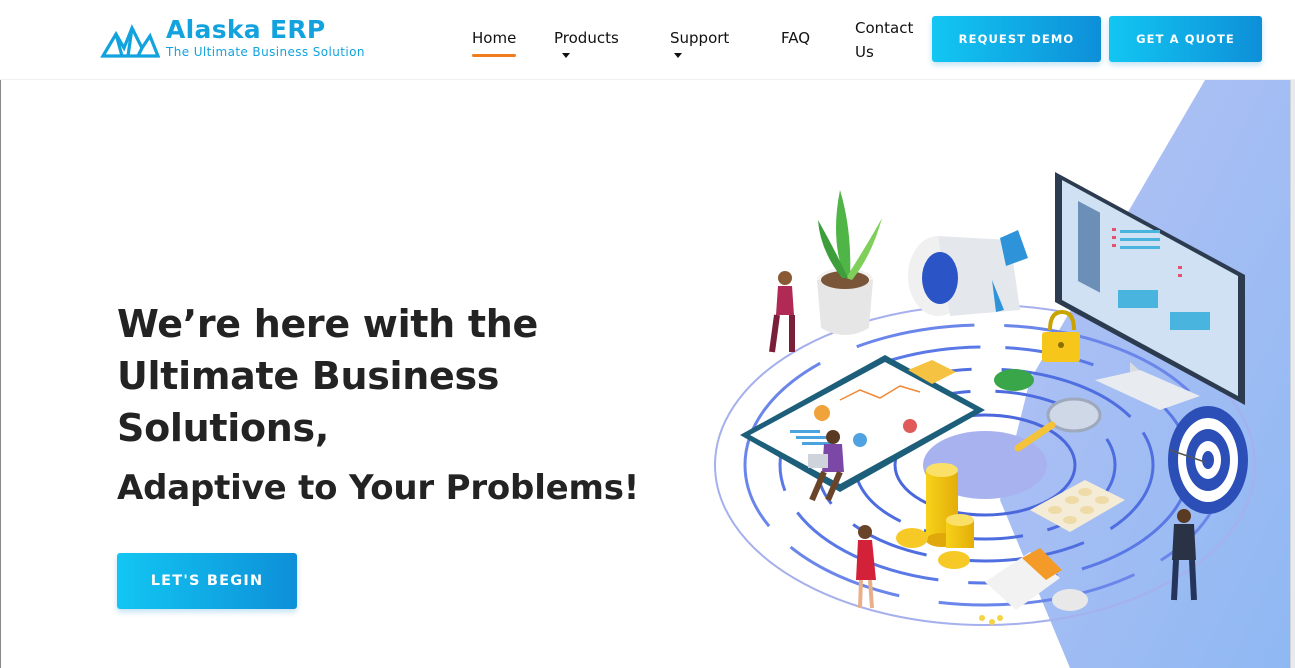  What do you see at coordinates (130, 41) in the screenshot?
I see `mountain-logo-icon` at bounding box center [130, 41].